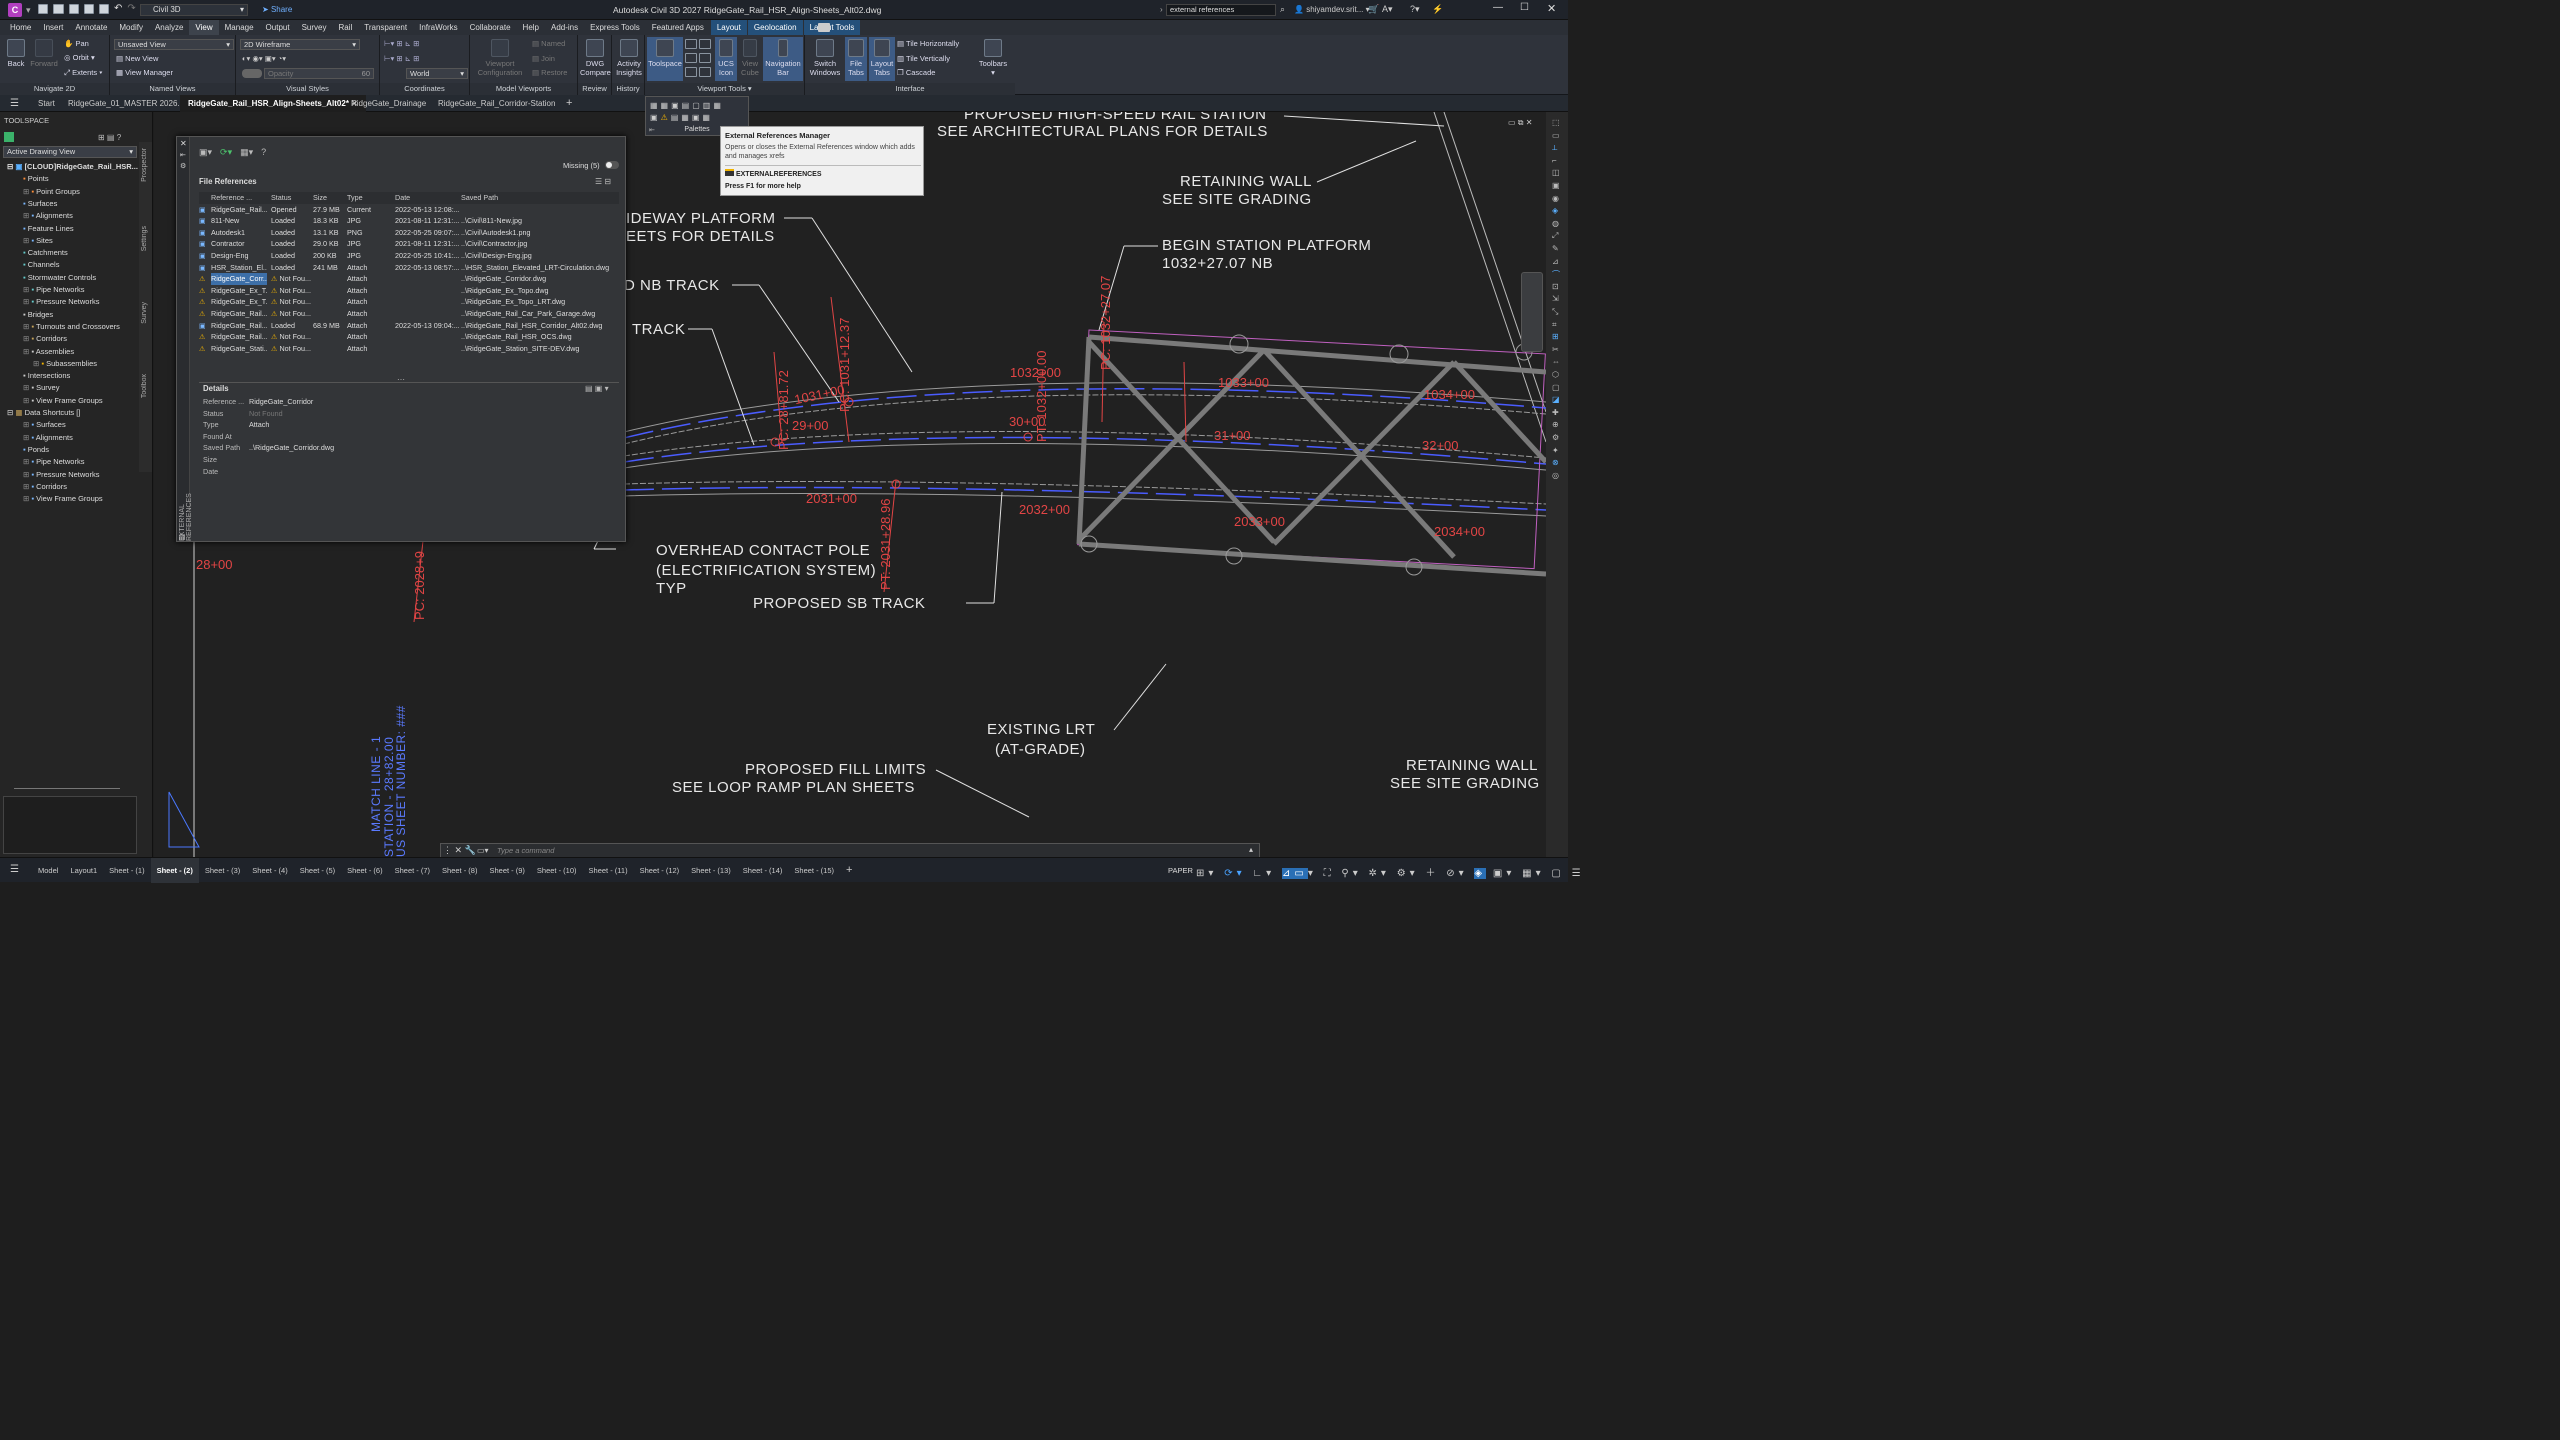 This screenshot has width=2560, height=1440. I want to click on palette-icons-row-1: ▦▦▣▤▢▥▦, so click(687, 105).